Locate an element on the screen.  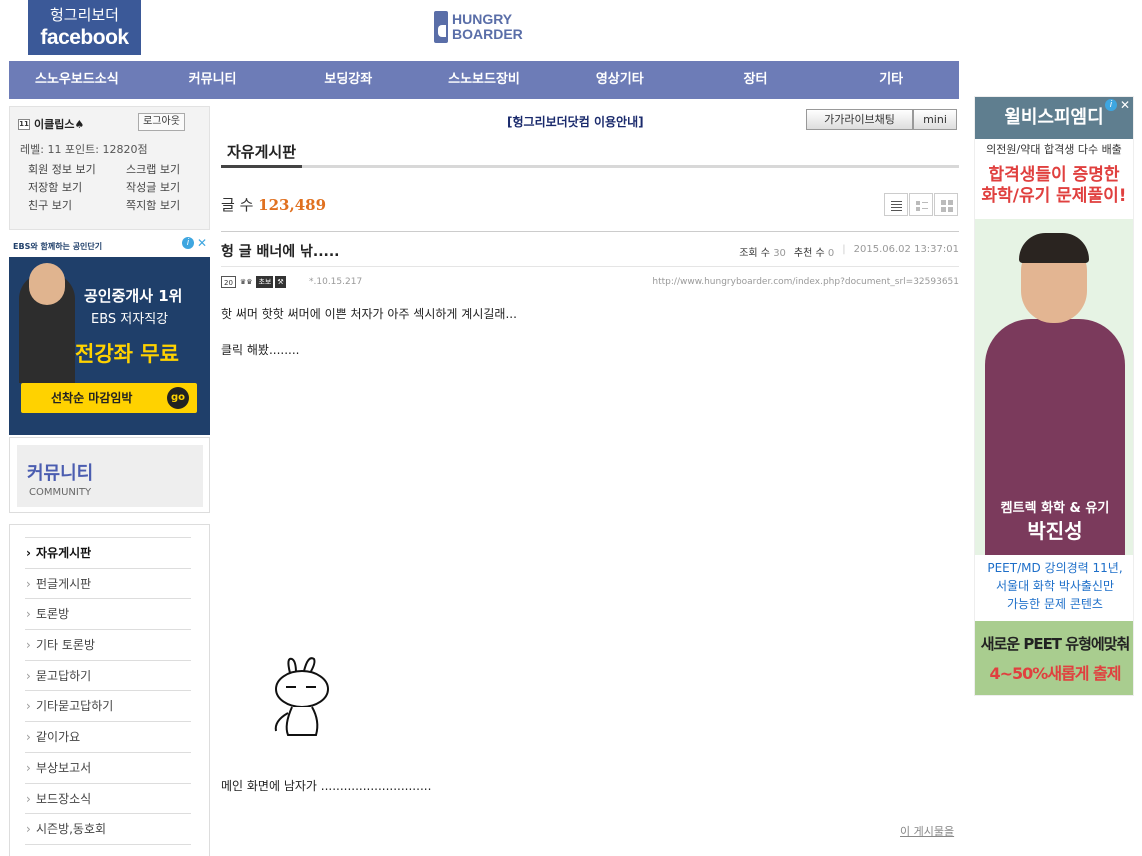
facebook-badge-top: 헝그리보더 is located at coordinates (84, 15).